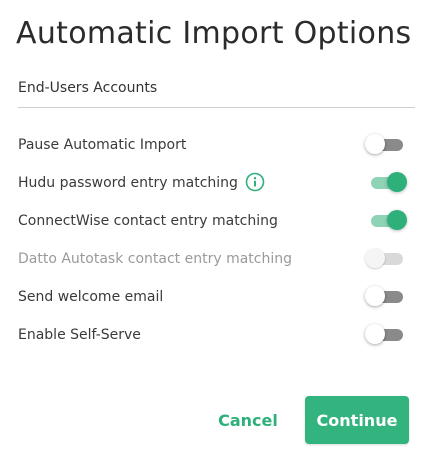  Describe the element at coordinates (91, 297) in the screenshot. I see `option-label: Send welcome email` at that location.